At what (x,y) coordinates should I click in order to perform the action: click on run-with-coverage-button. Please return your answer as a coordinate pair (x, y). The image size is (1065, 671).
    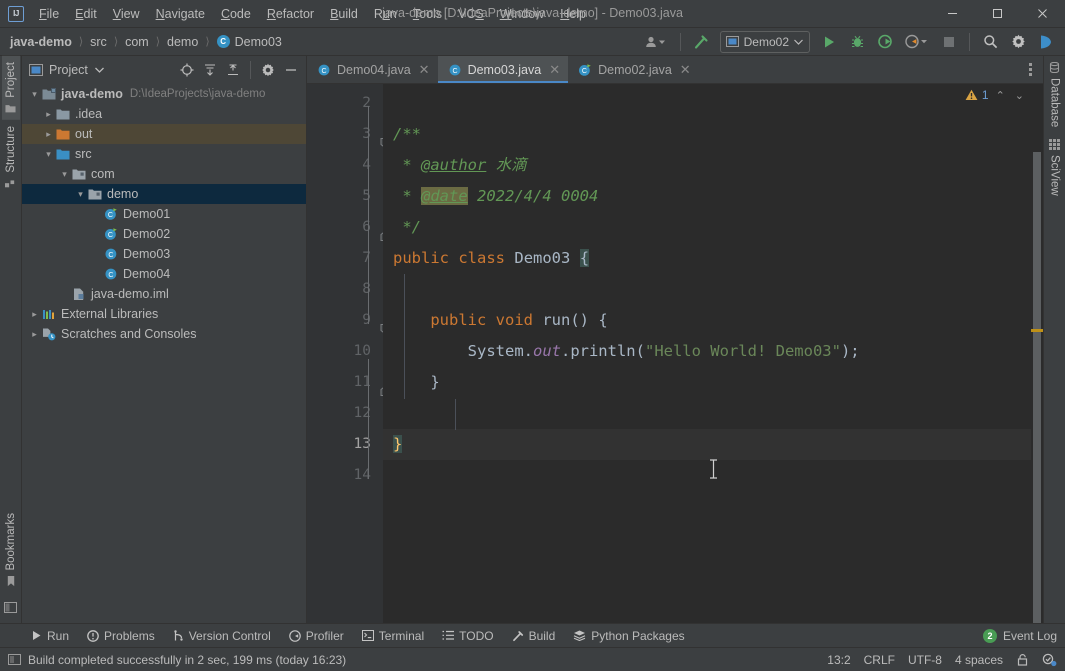
    Looking at the image, I should click on (885, 42).